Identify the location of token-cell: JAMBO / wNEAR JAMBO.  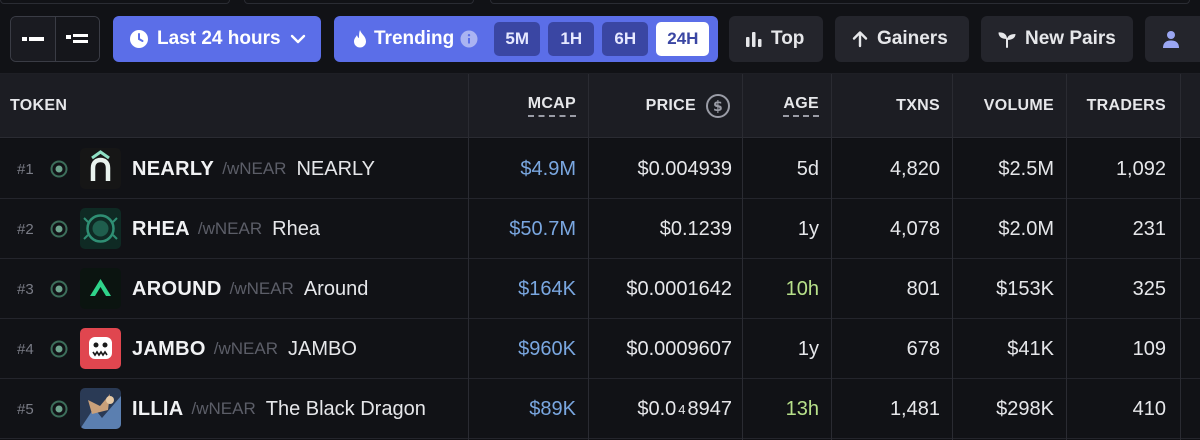
(244, 349).